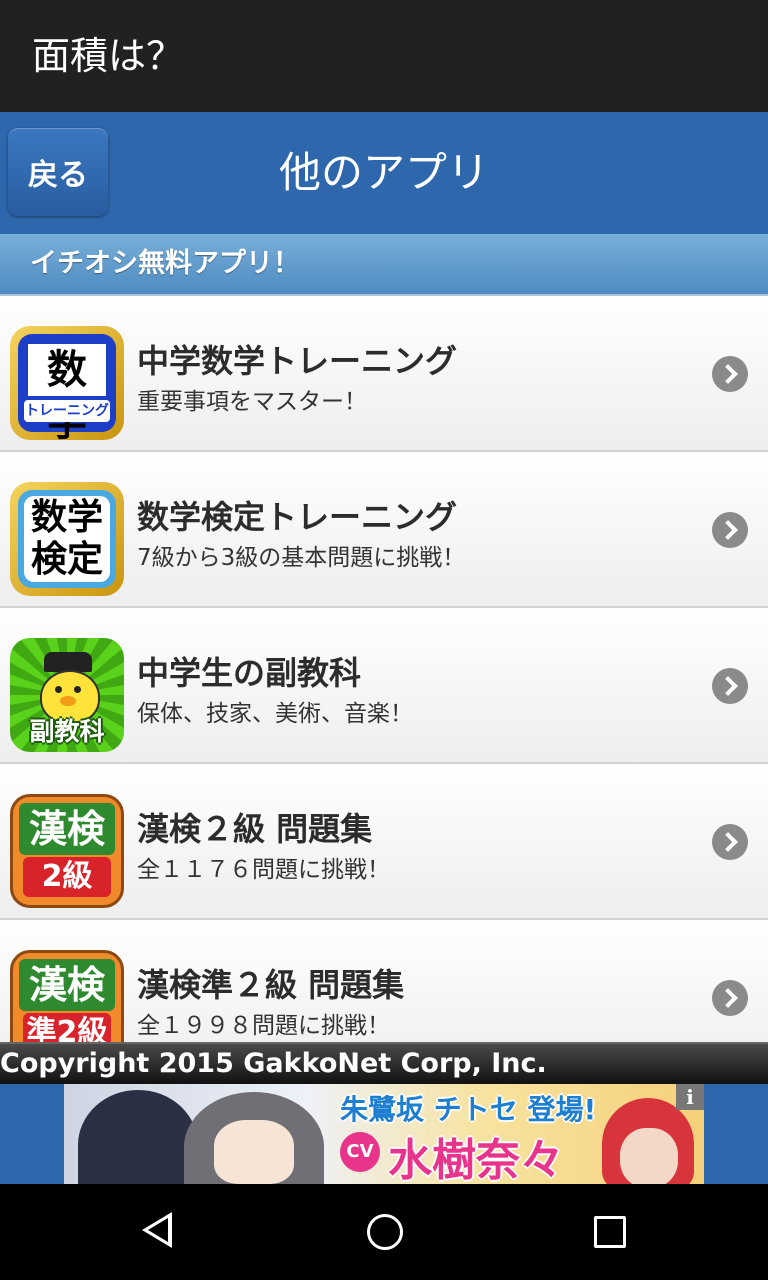 This screenshot has width=768, height=1280. I want to click on math-training-app-icon: 数学 トレーニング, so click(67, 383).